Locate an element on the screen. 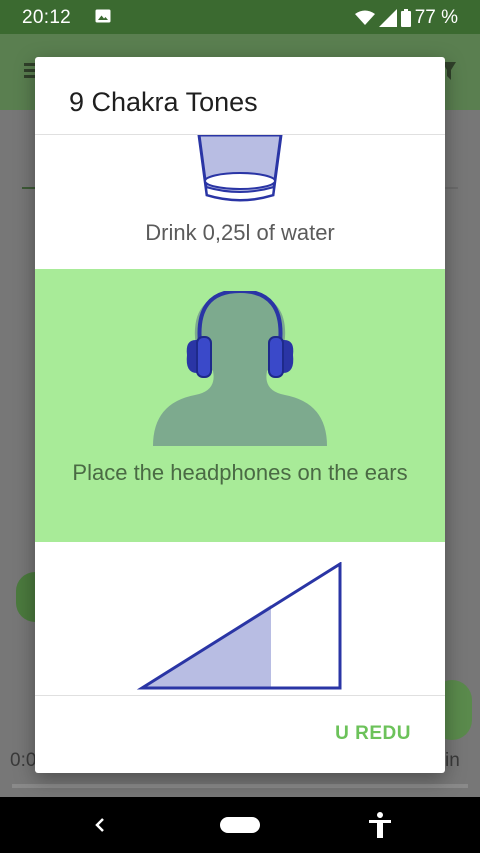 The image size is (480, 853). accessibility-icon is located at coordinates (380, 825).